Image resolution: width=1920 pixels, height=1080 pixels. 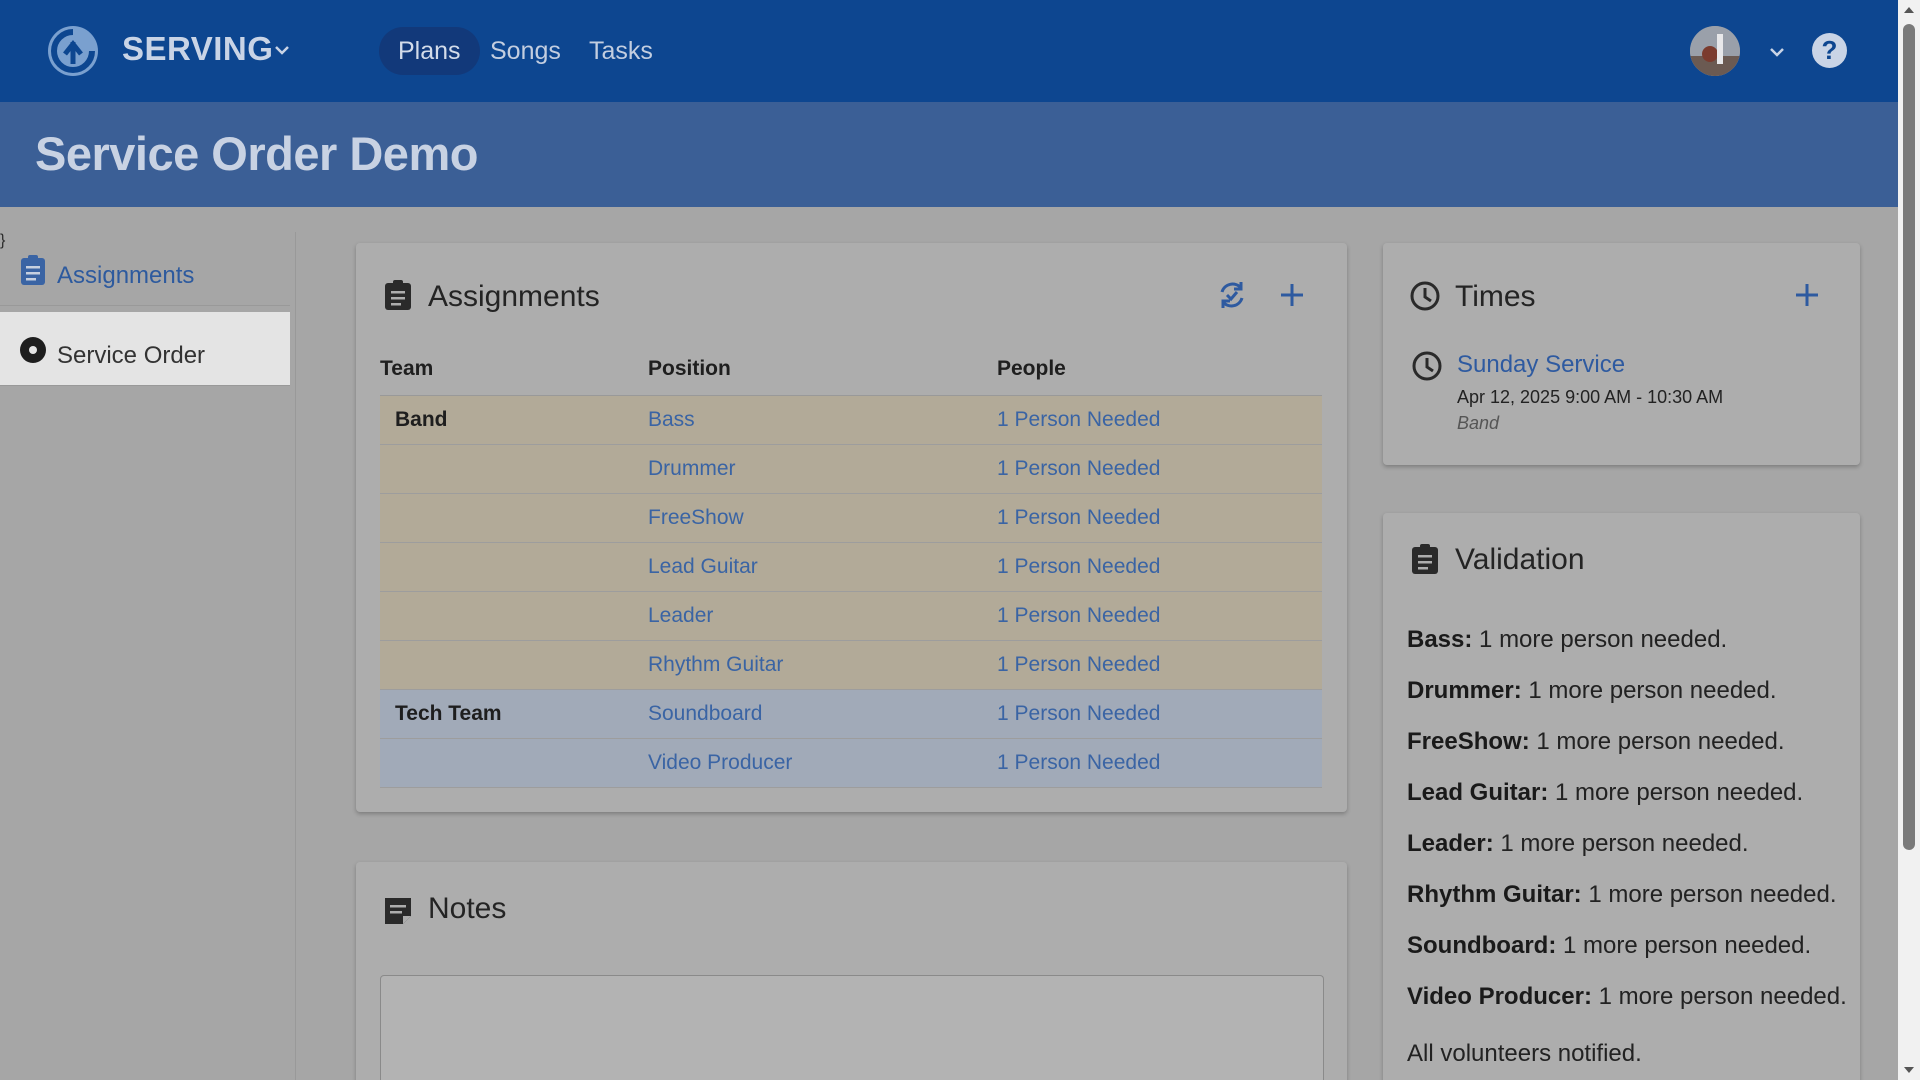 I want to click on nav-plans: Plans, so click(x=429, y=51).